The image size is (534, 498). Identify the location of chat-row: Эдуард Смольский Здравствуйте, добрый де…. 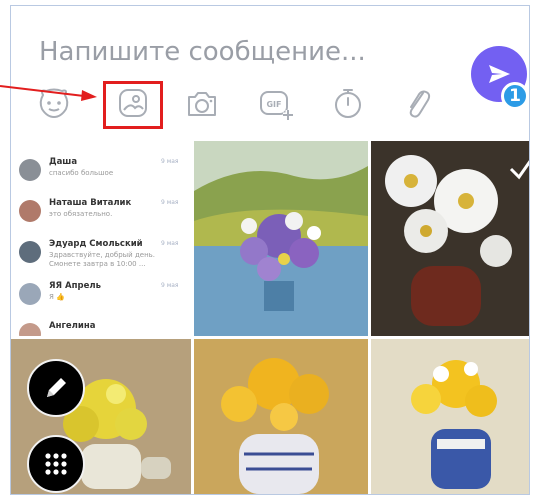
(97, 257).